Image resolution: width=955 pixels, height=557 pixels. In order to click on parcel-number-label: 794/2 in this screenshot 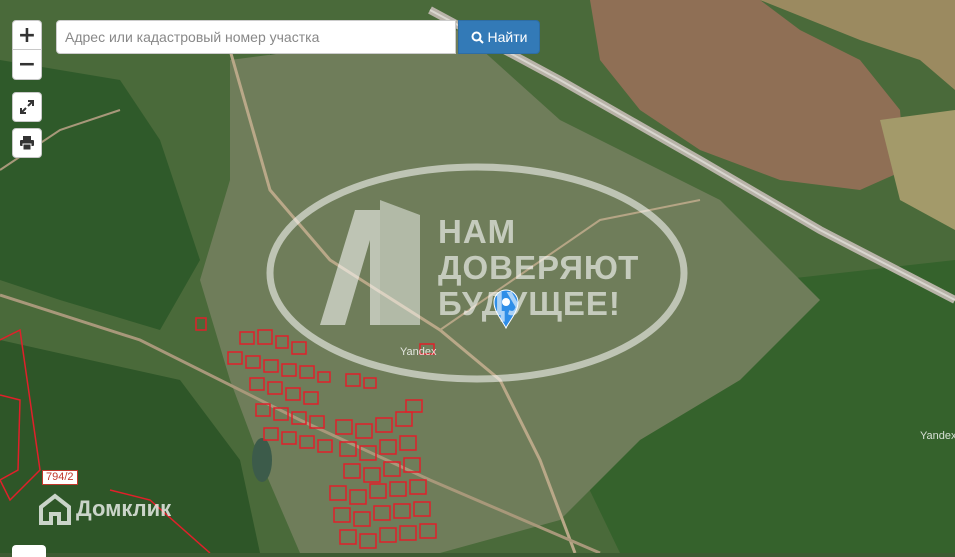, I will do `click(60, 477)`.